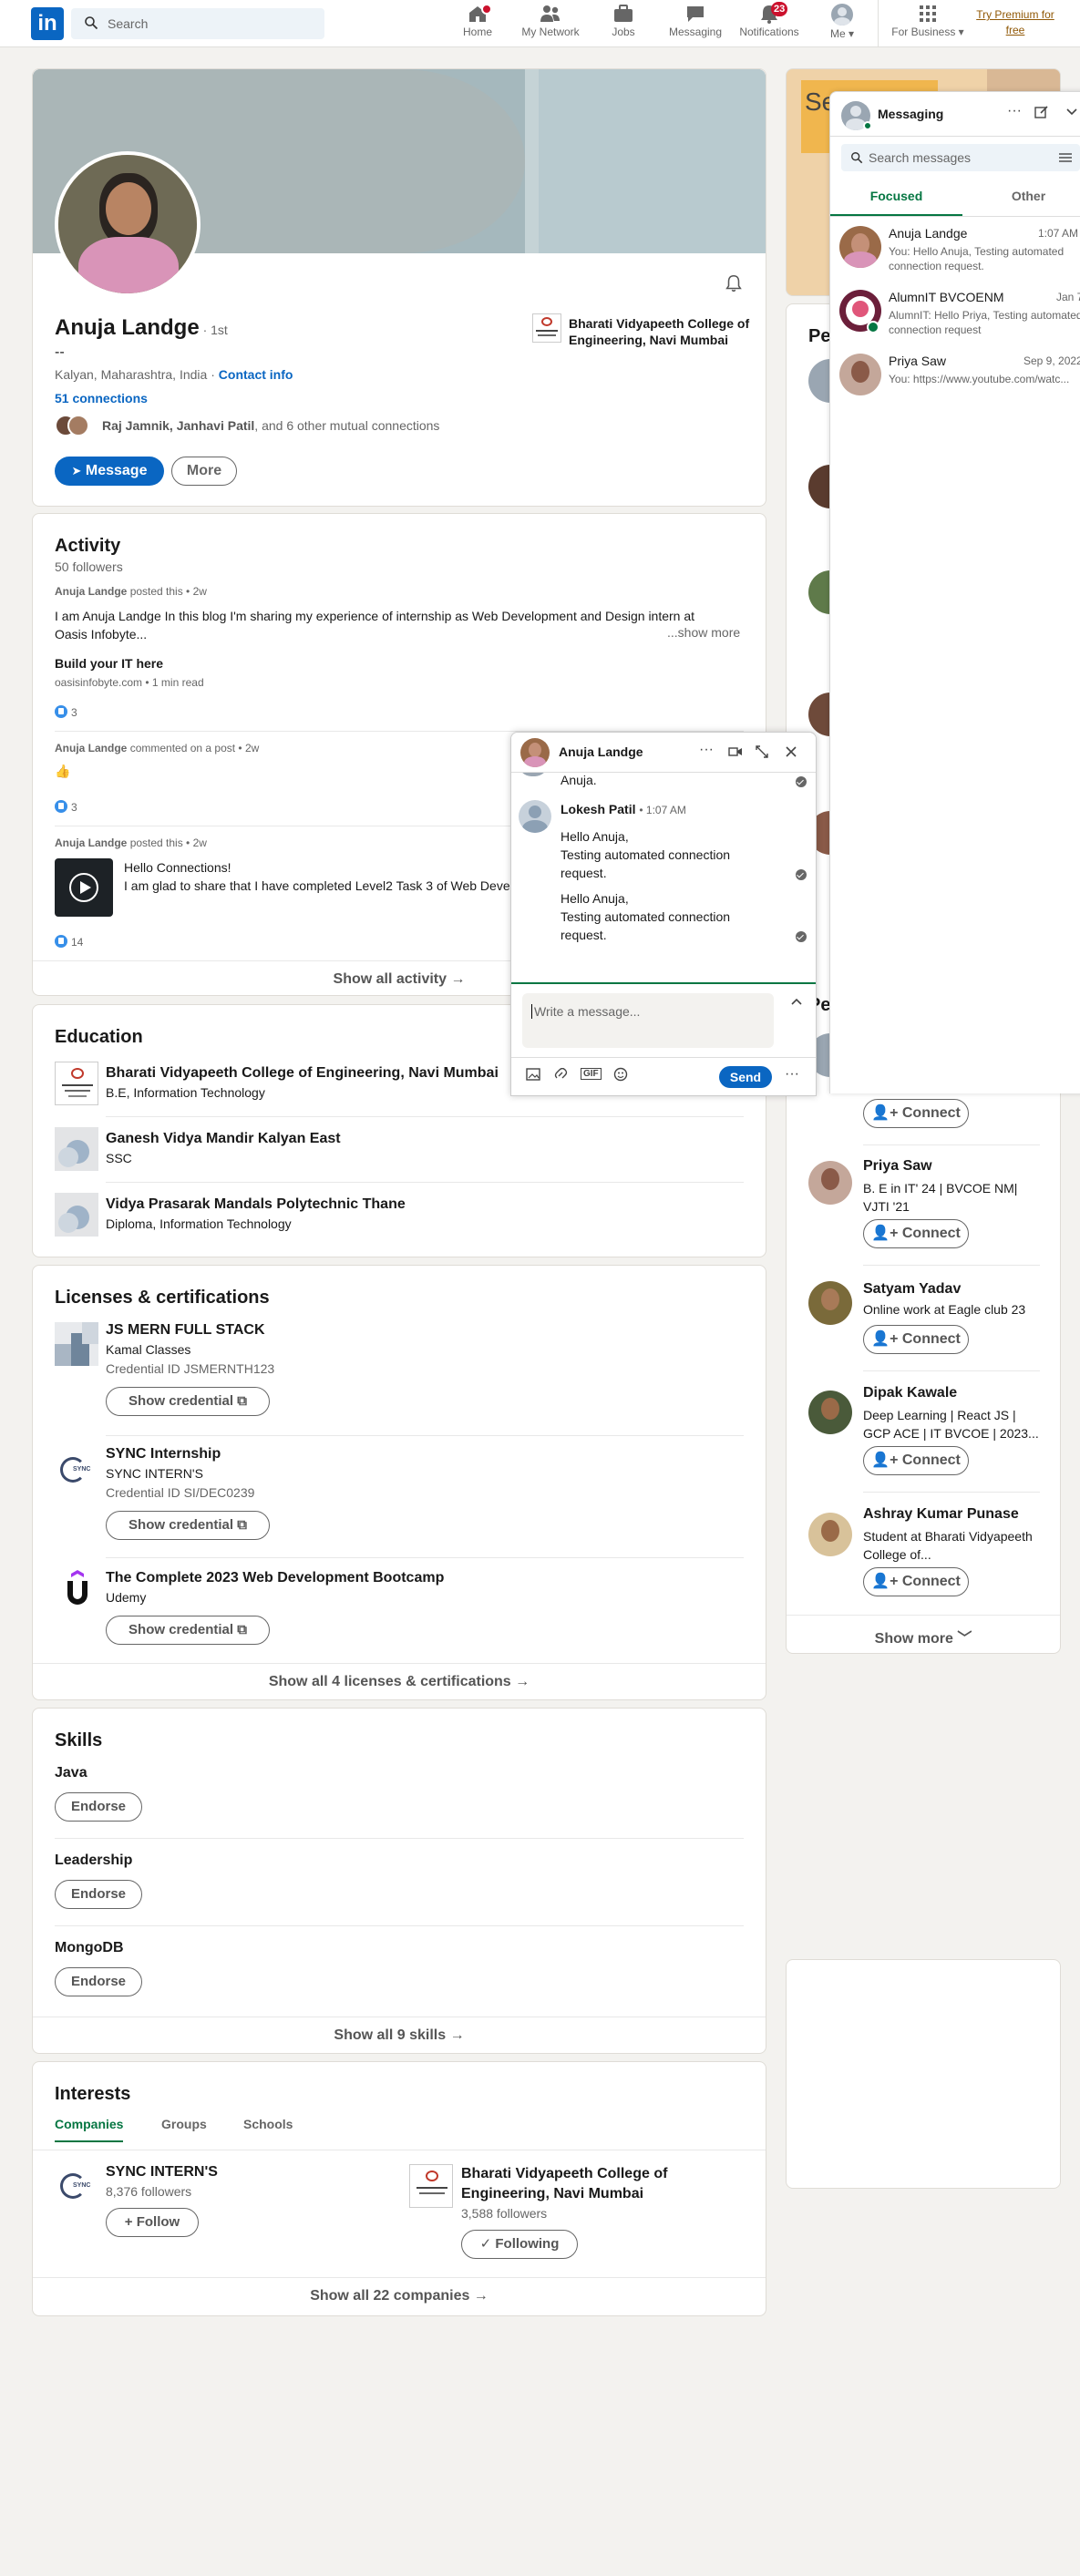  I want to click on attachment-icon, so click(561, 1074).